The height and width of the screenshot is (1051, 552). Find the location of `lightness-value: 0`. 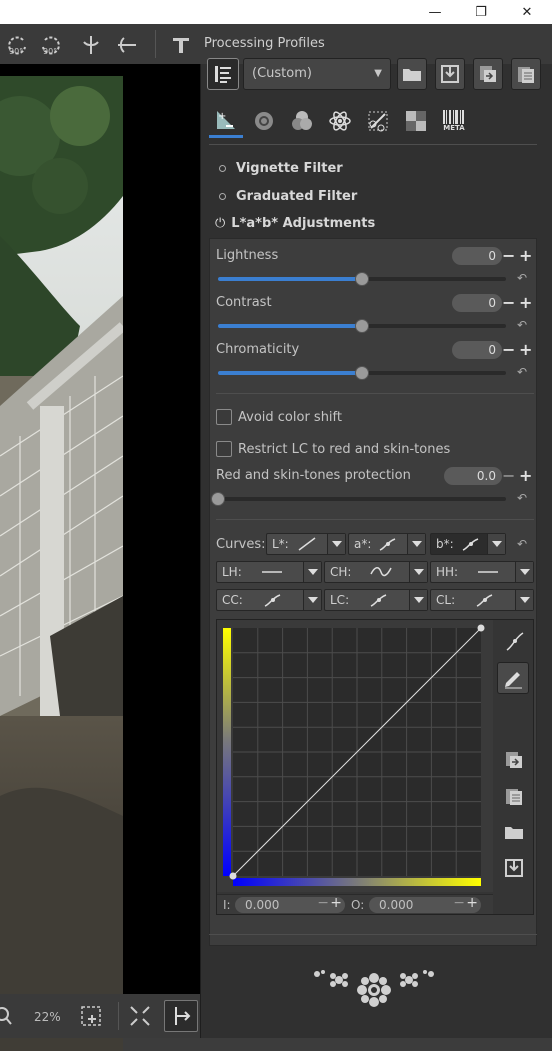

lightness-value: 0 is located at coordinates (477, 256).